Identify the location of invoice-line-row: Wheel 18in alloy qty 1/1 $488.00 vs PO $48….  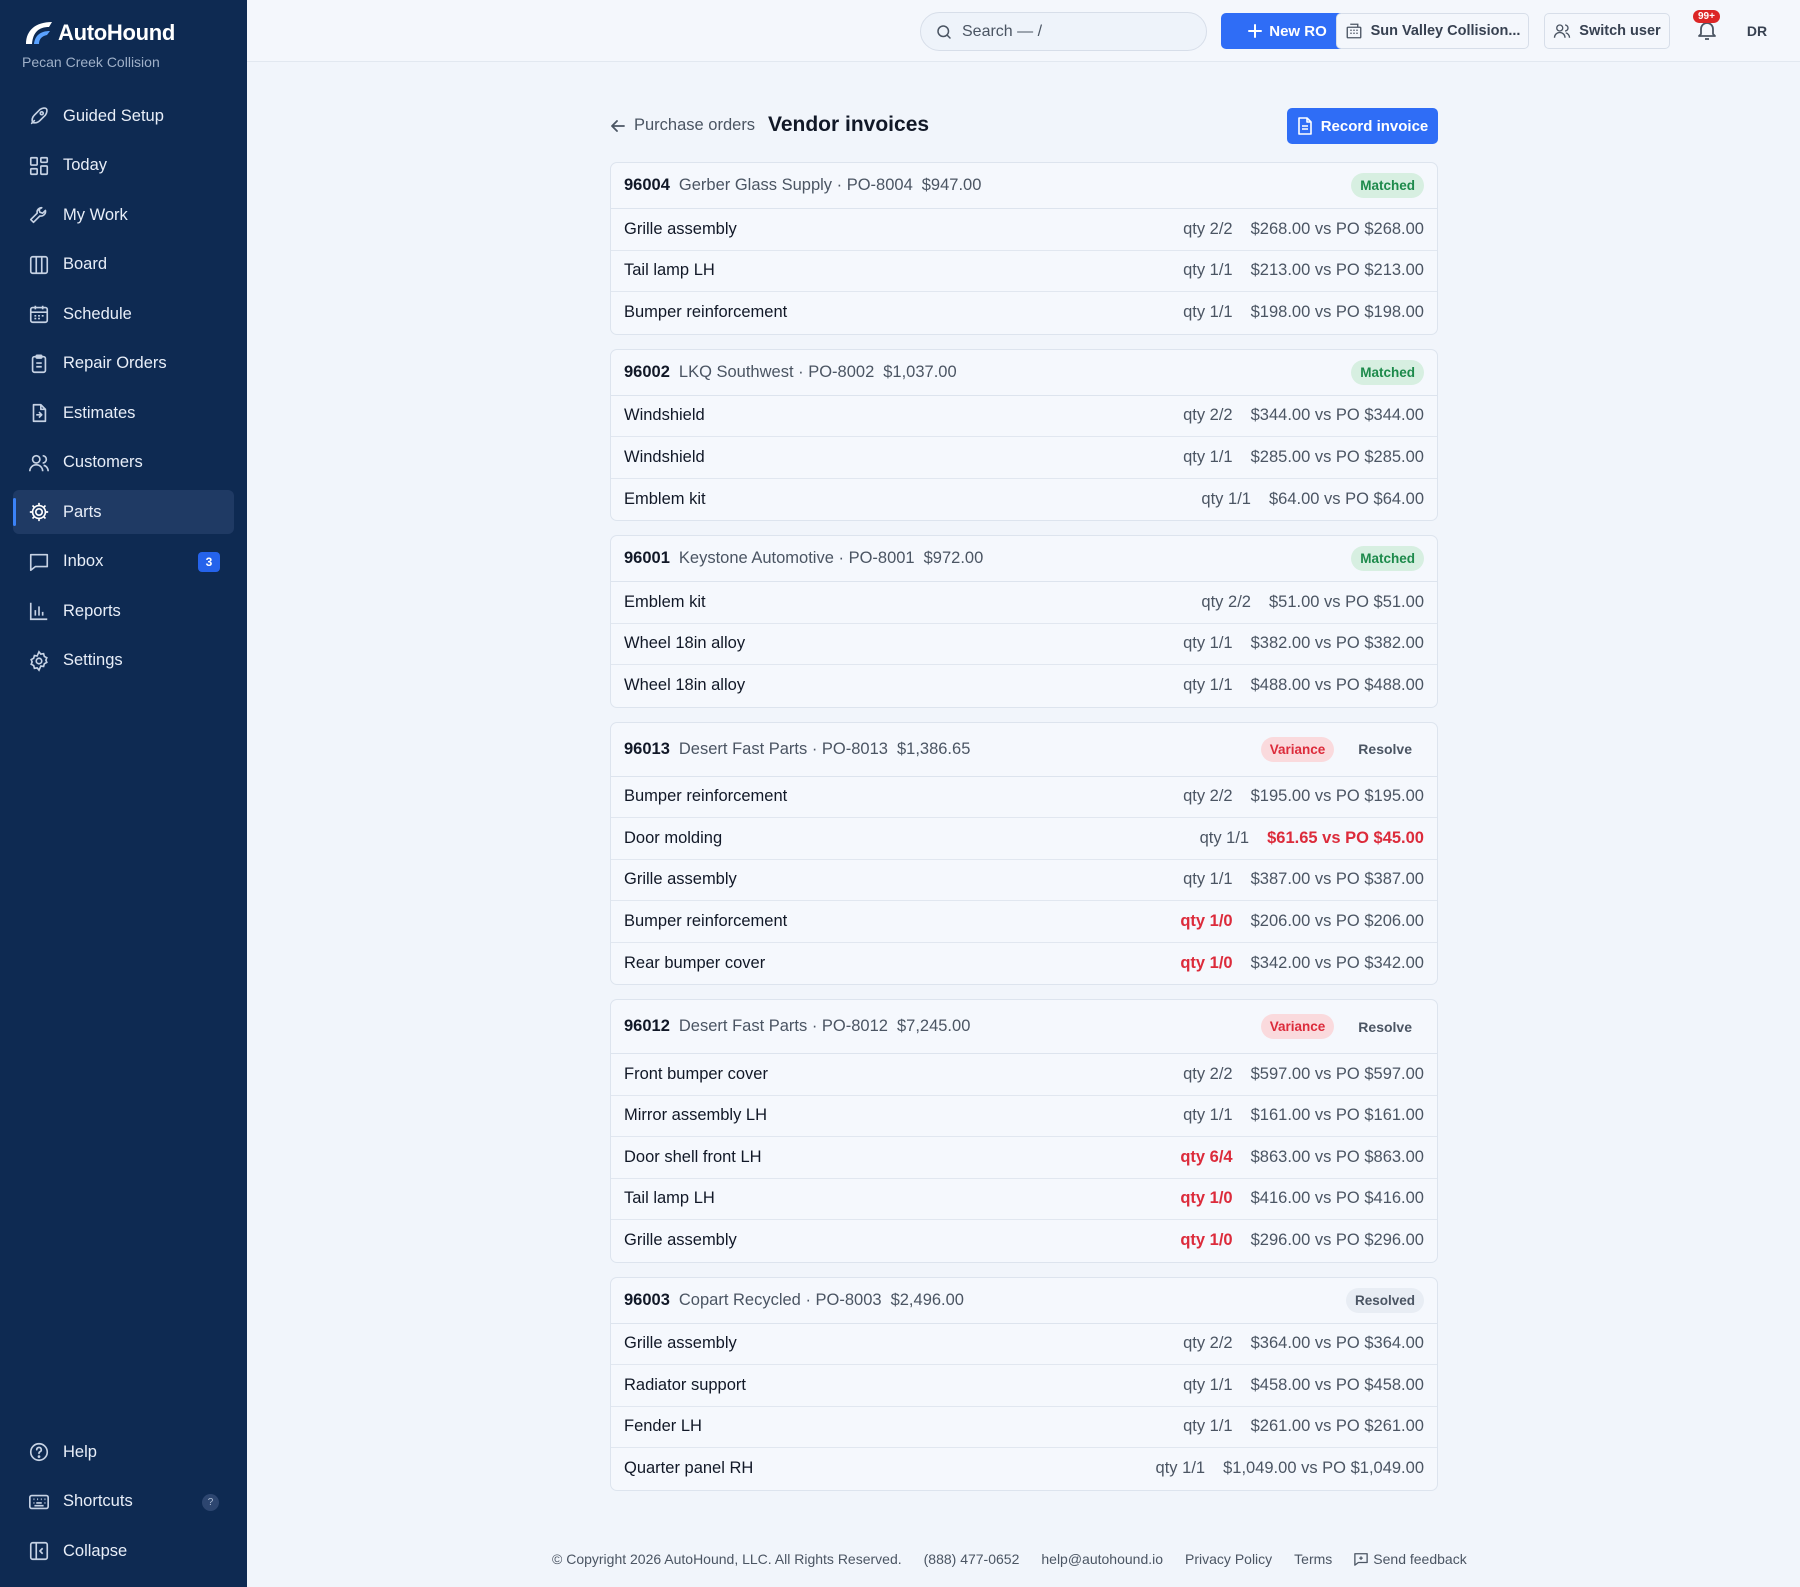
(1024, 686).